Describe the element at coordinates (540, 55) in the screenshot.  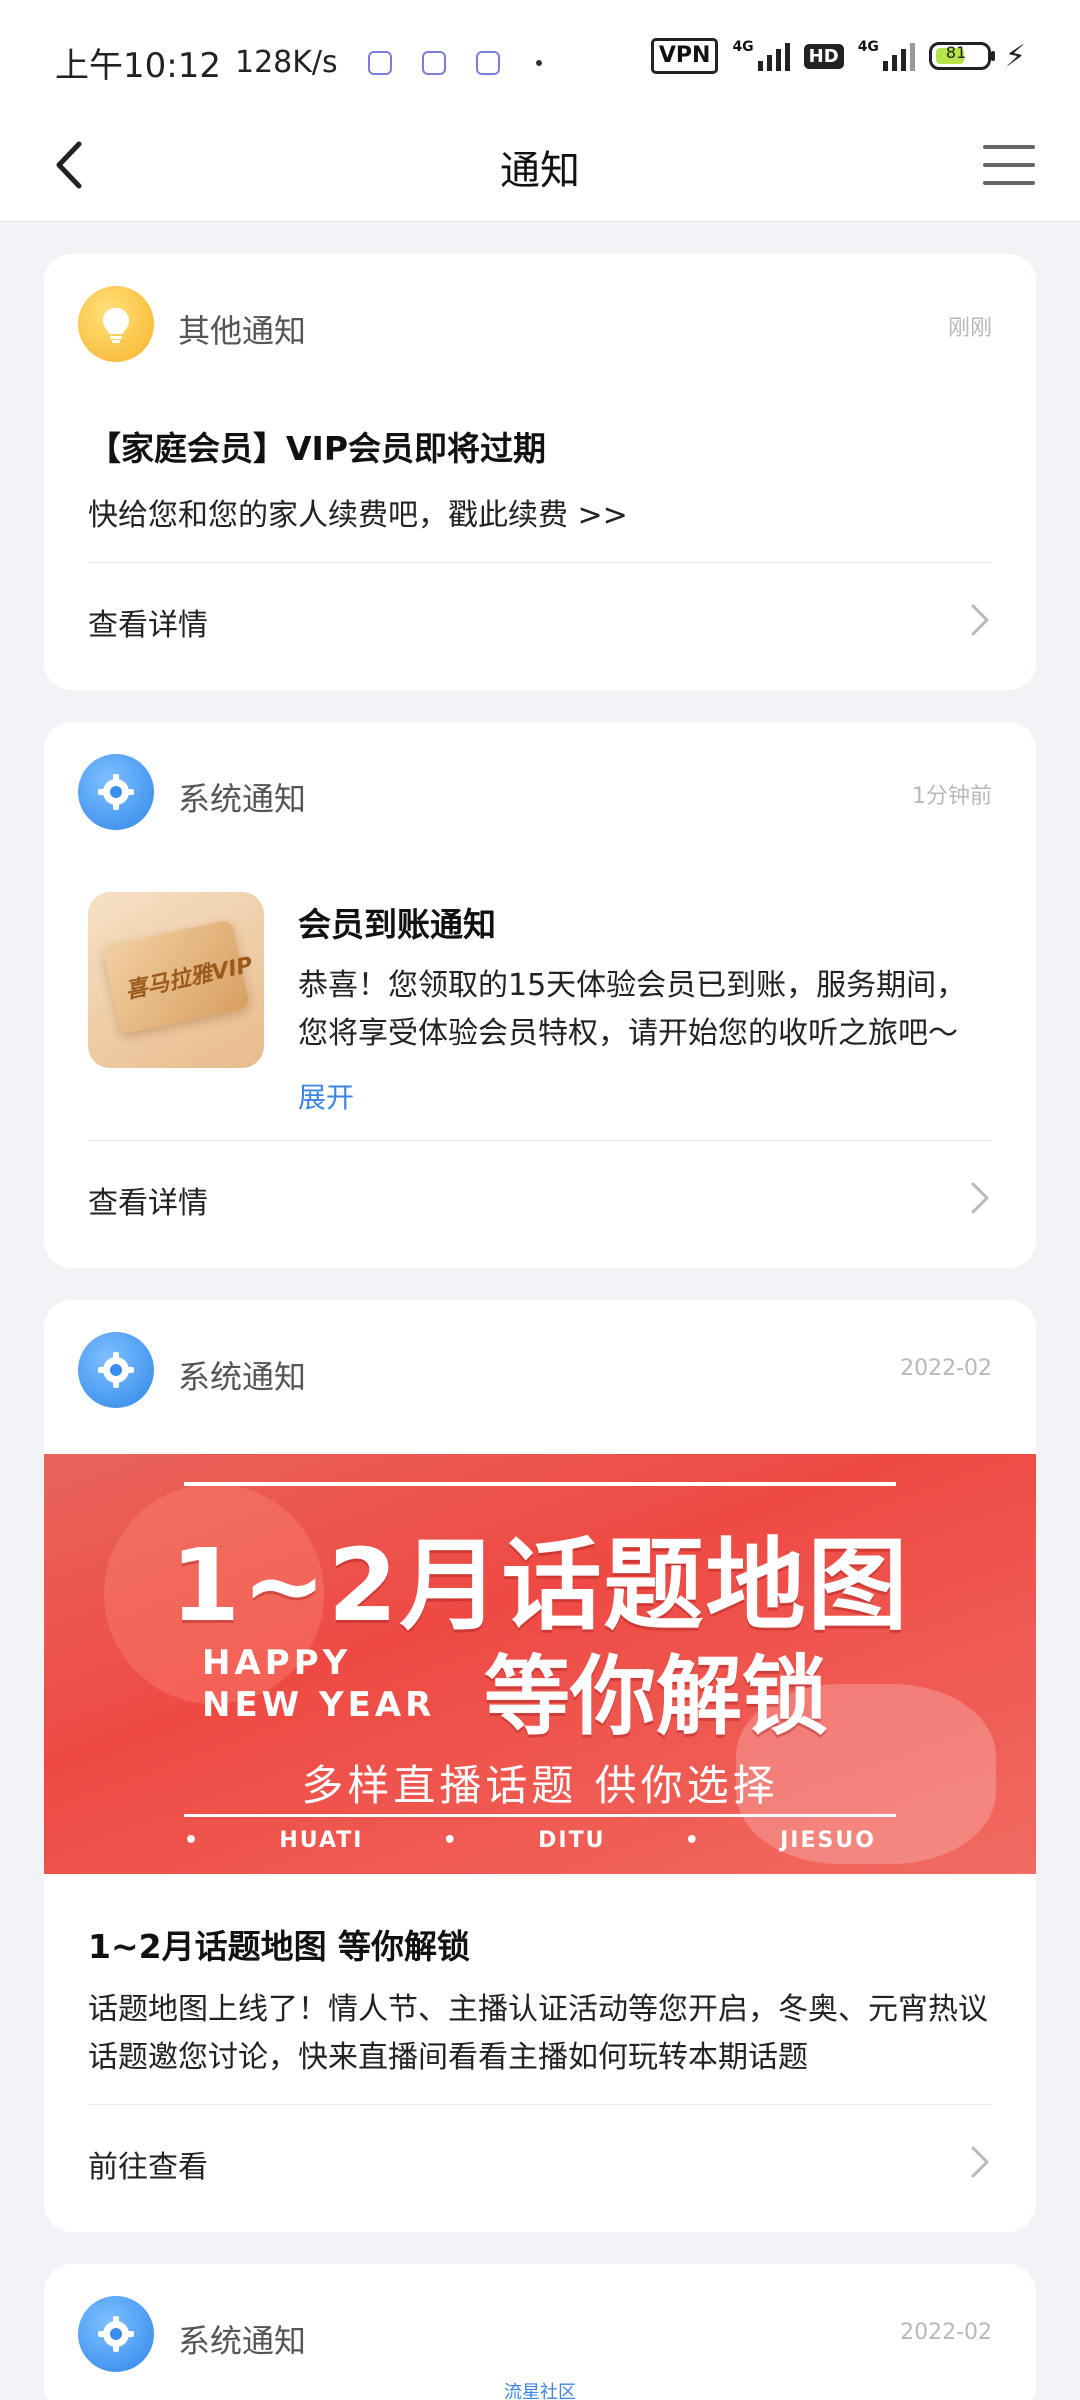
I see `status-bar: 上午10:12 128K/s VPN 4G HD 4G 81 ⚡` at that location.